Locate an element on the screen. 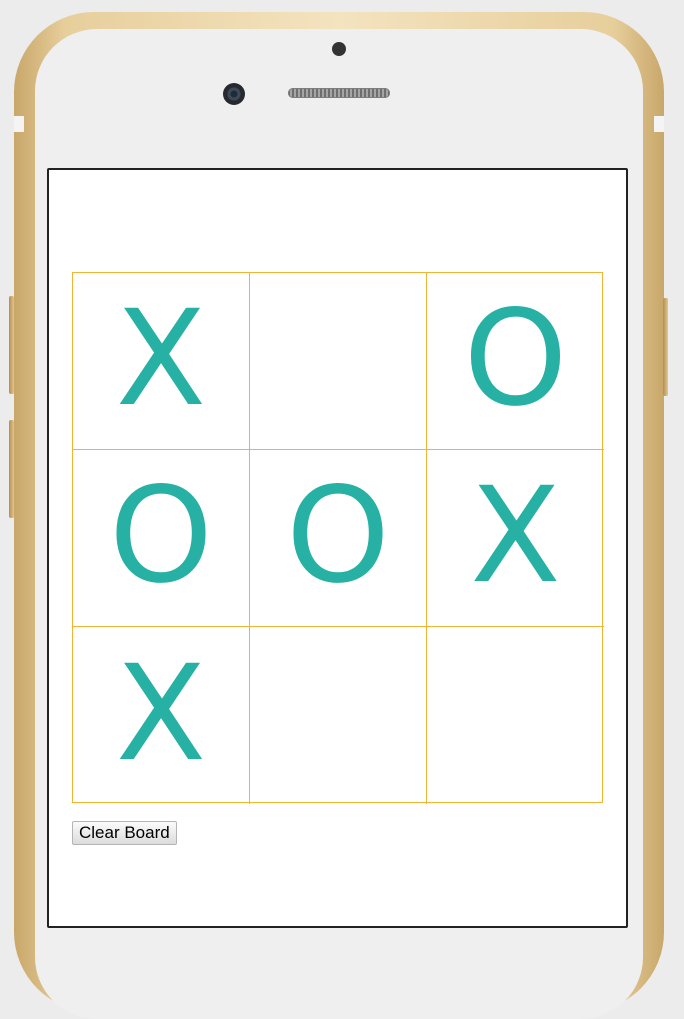 This screenshot has height=1019, width=684. antenna-band-right is located at coordinates (659, 124).